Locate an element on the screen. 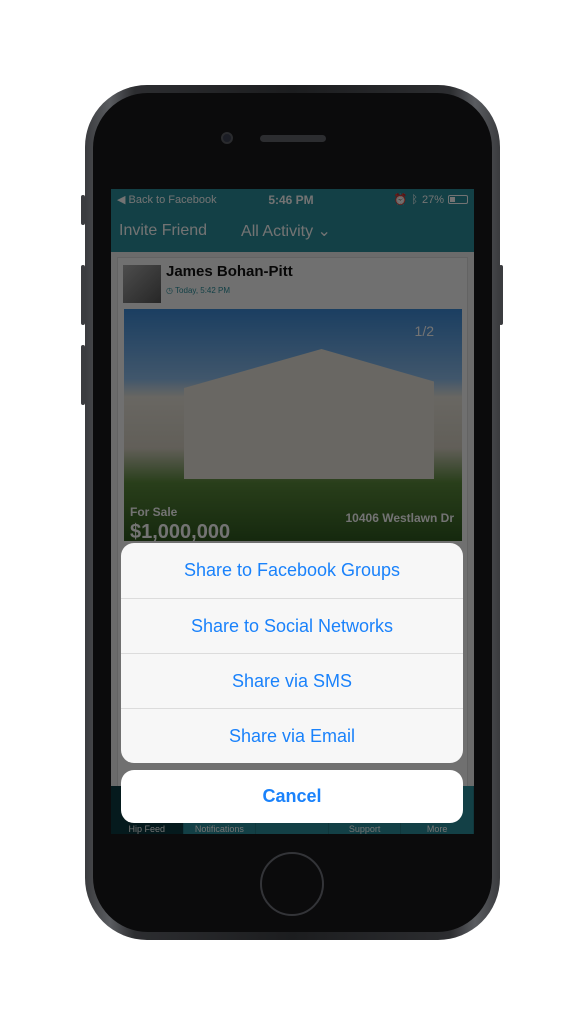 This screenshot has height=1024, width=584. activity-filter-dropdown: All Activity ⌄ is located at coordinates (286, 231).